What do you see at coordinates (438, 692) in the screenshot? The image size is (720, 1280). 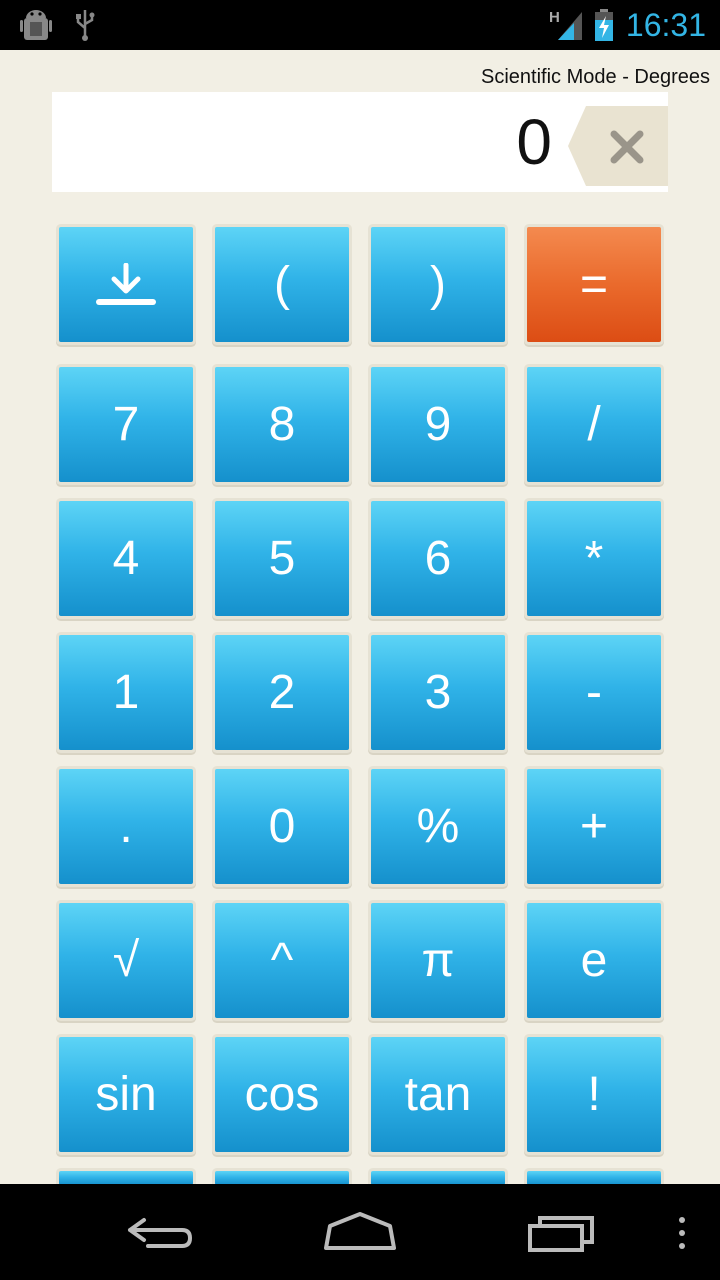 I see `key-3: 3` at bounding box center [438, 692].